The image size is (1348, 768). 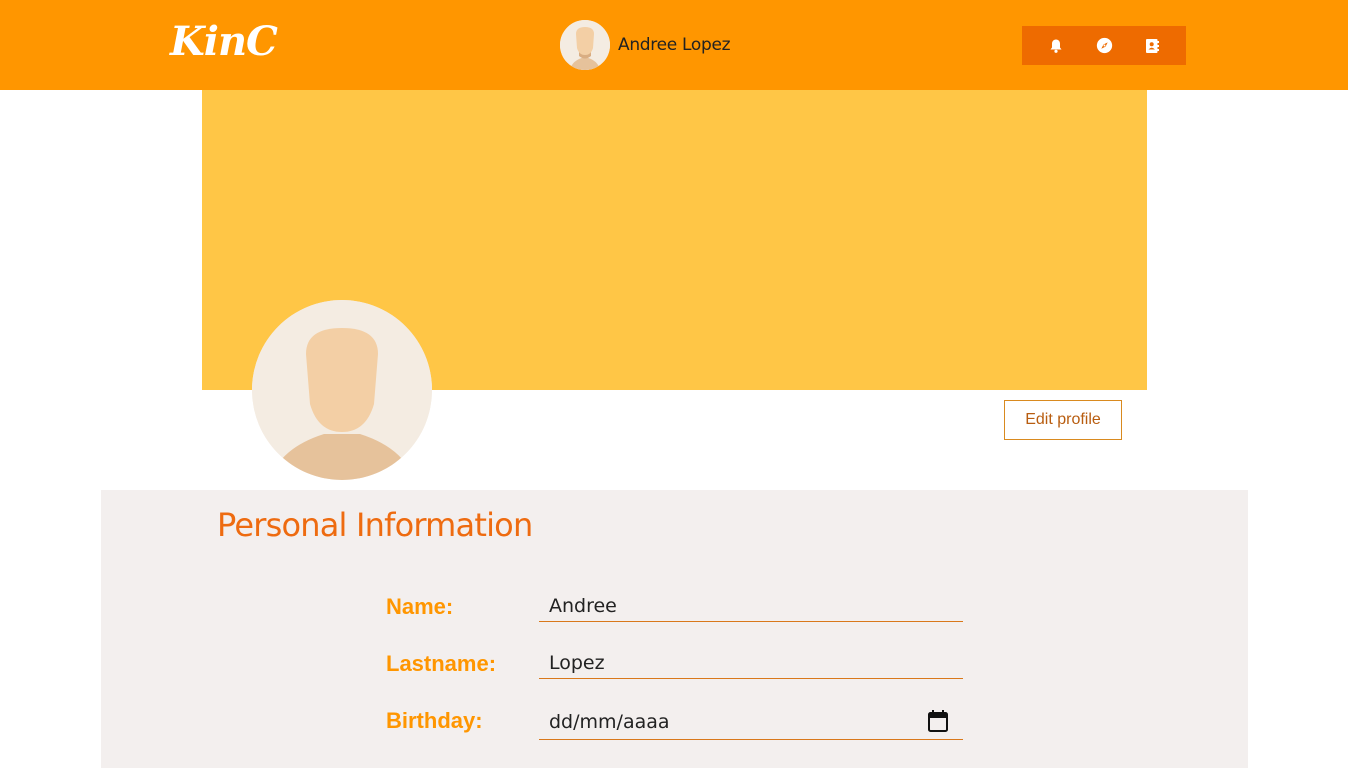 I want to click on birthday-field-row: Birthday: dd/mm/aaaa, so click(x=676, y=724).